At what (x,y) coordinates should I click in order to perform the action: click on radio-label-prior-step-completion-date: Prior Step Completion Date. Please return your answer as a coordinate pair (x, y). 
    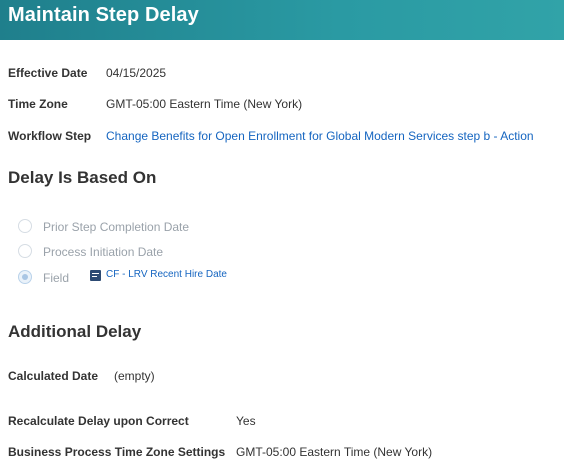
    Looking at the image, I should click on (116, 227).